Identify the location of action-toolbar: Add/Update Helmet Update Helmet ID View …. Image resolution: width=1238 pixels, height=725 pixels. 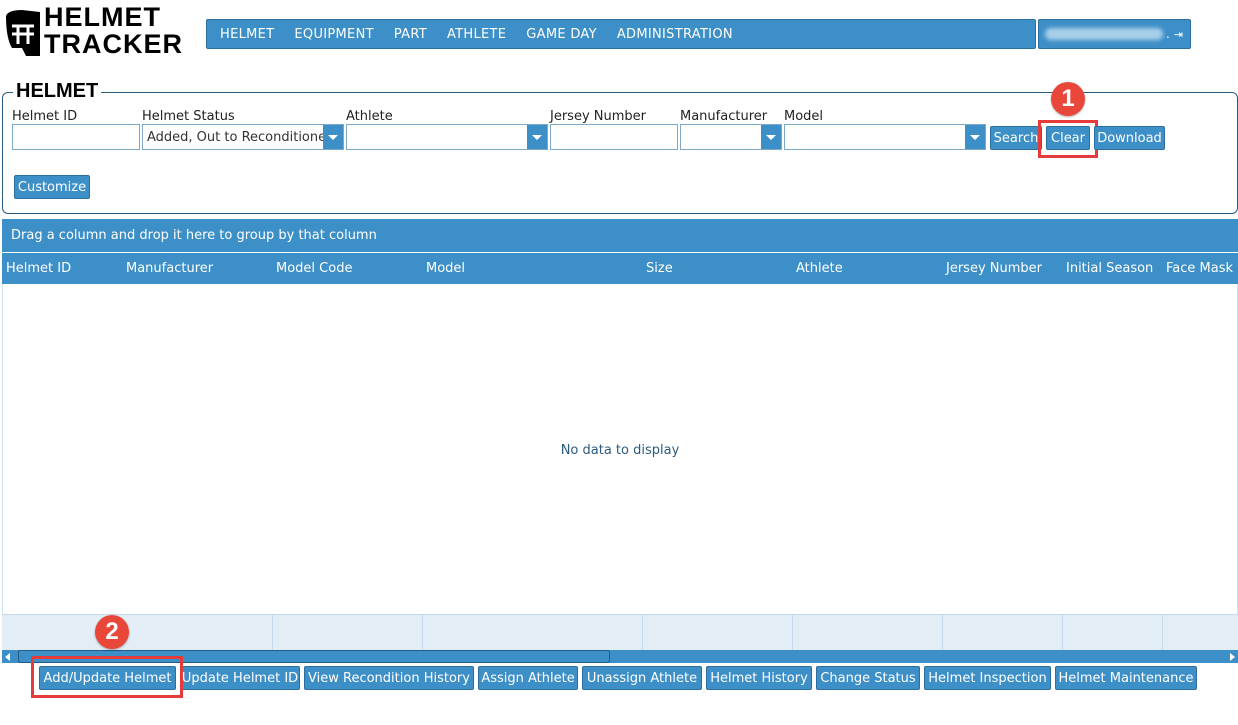
(620, 678).